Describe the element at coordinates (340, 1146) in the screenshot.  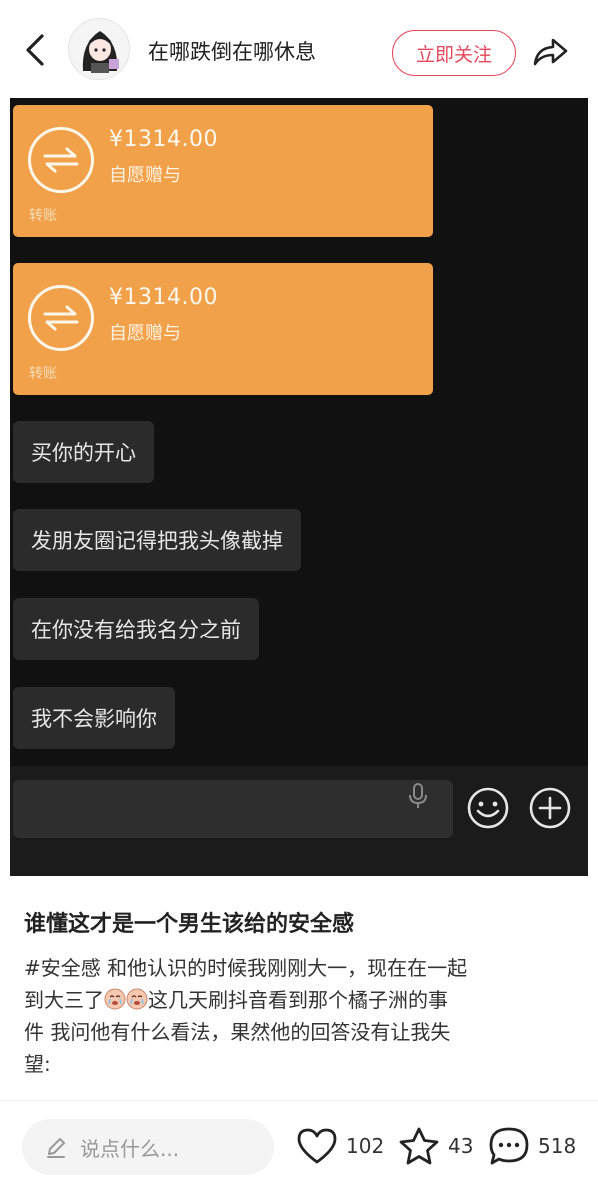
I see `like-button: 102` at that location.